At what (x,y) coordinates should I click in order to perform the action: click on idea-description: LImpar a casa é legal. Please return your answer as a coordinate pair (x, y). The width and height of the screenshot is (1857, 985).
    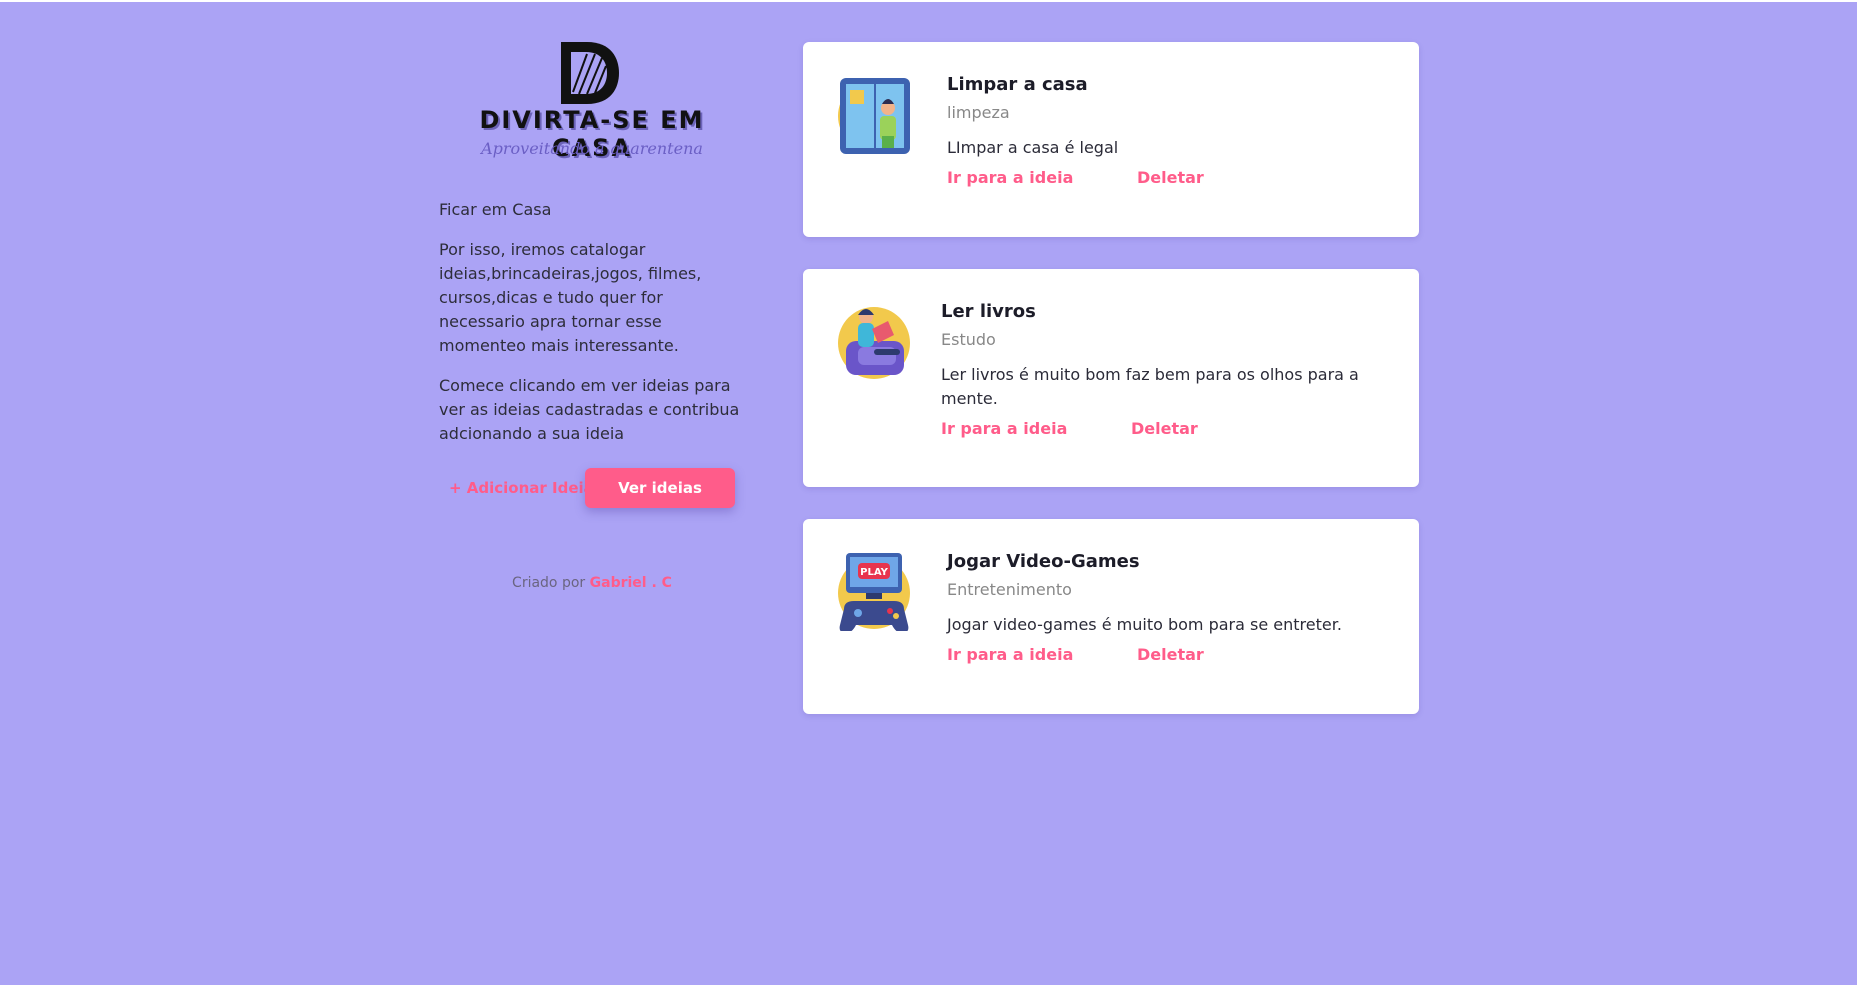
    Looking at the image, I should click on (1033, 147).